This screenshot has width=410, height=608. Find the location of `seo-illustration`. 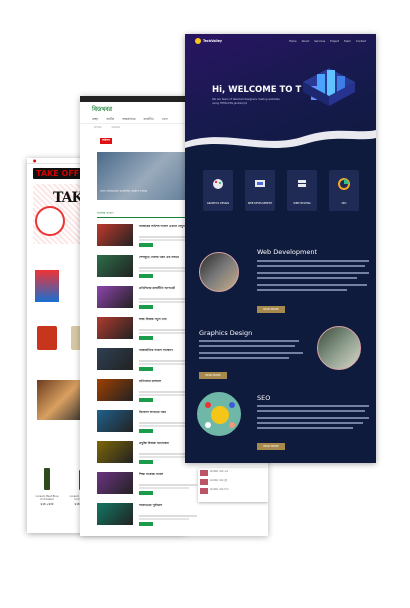

seo-illustration is located at coordinates (220, 415).